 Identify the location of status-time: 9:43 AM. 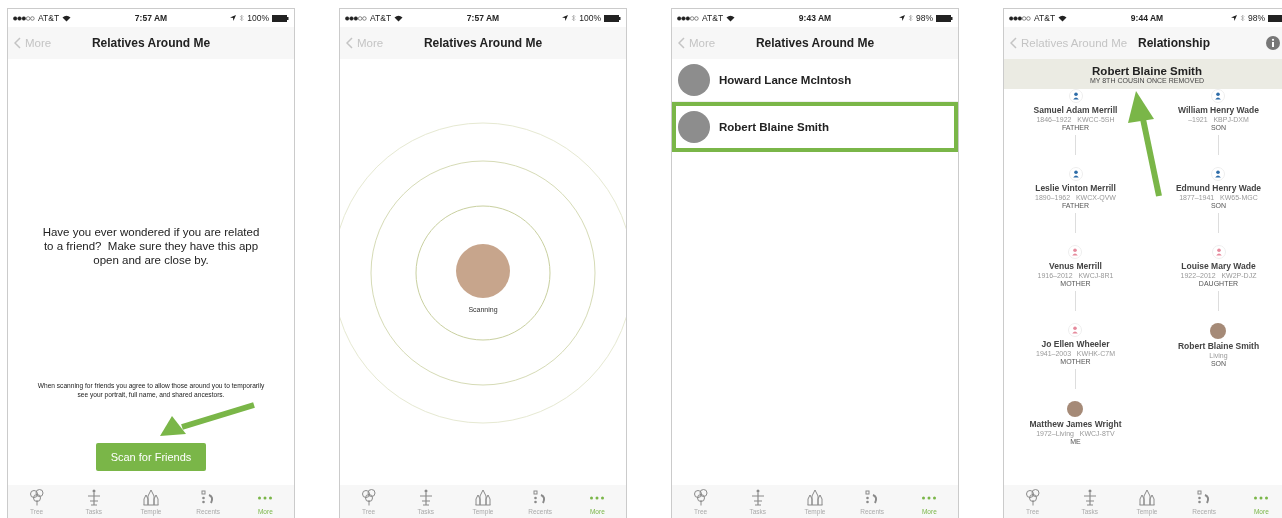
(815, 18).